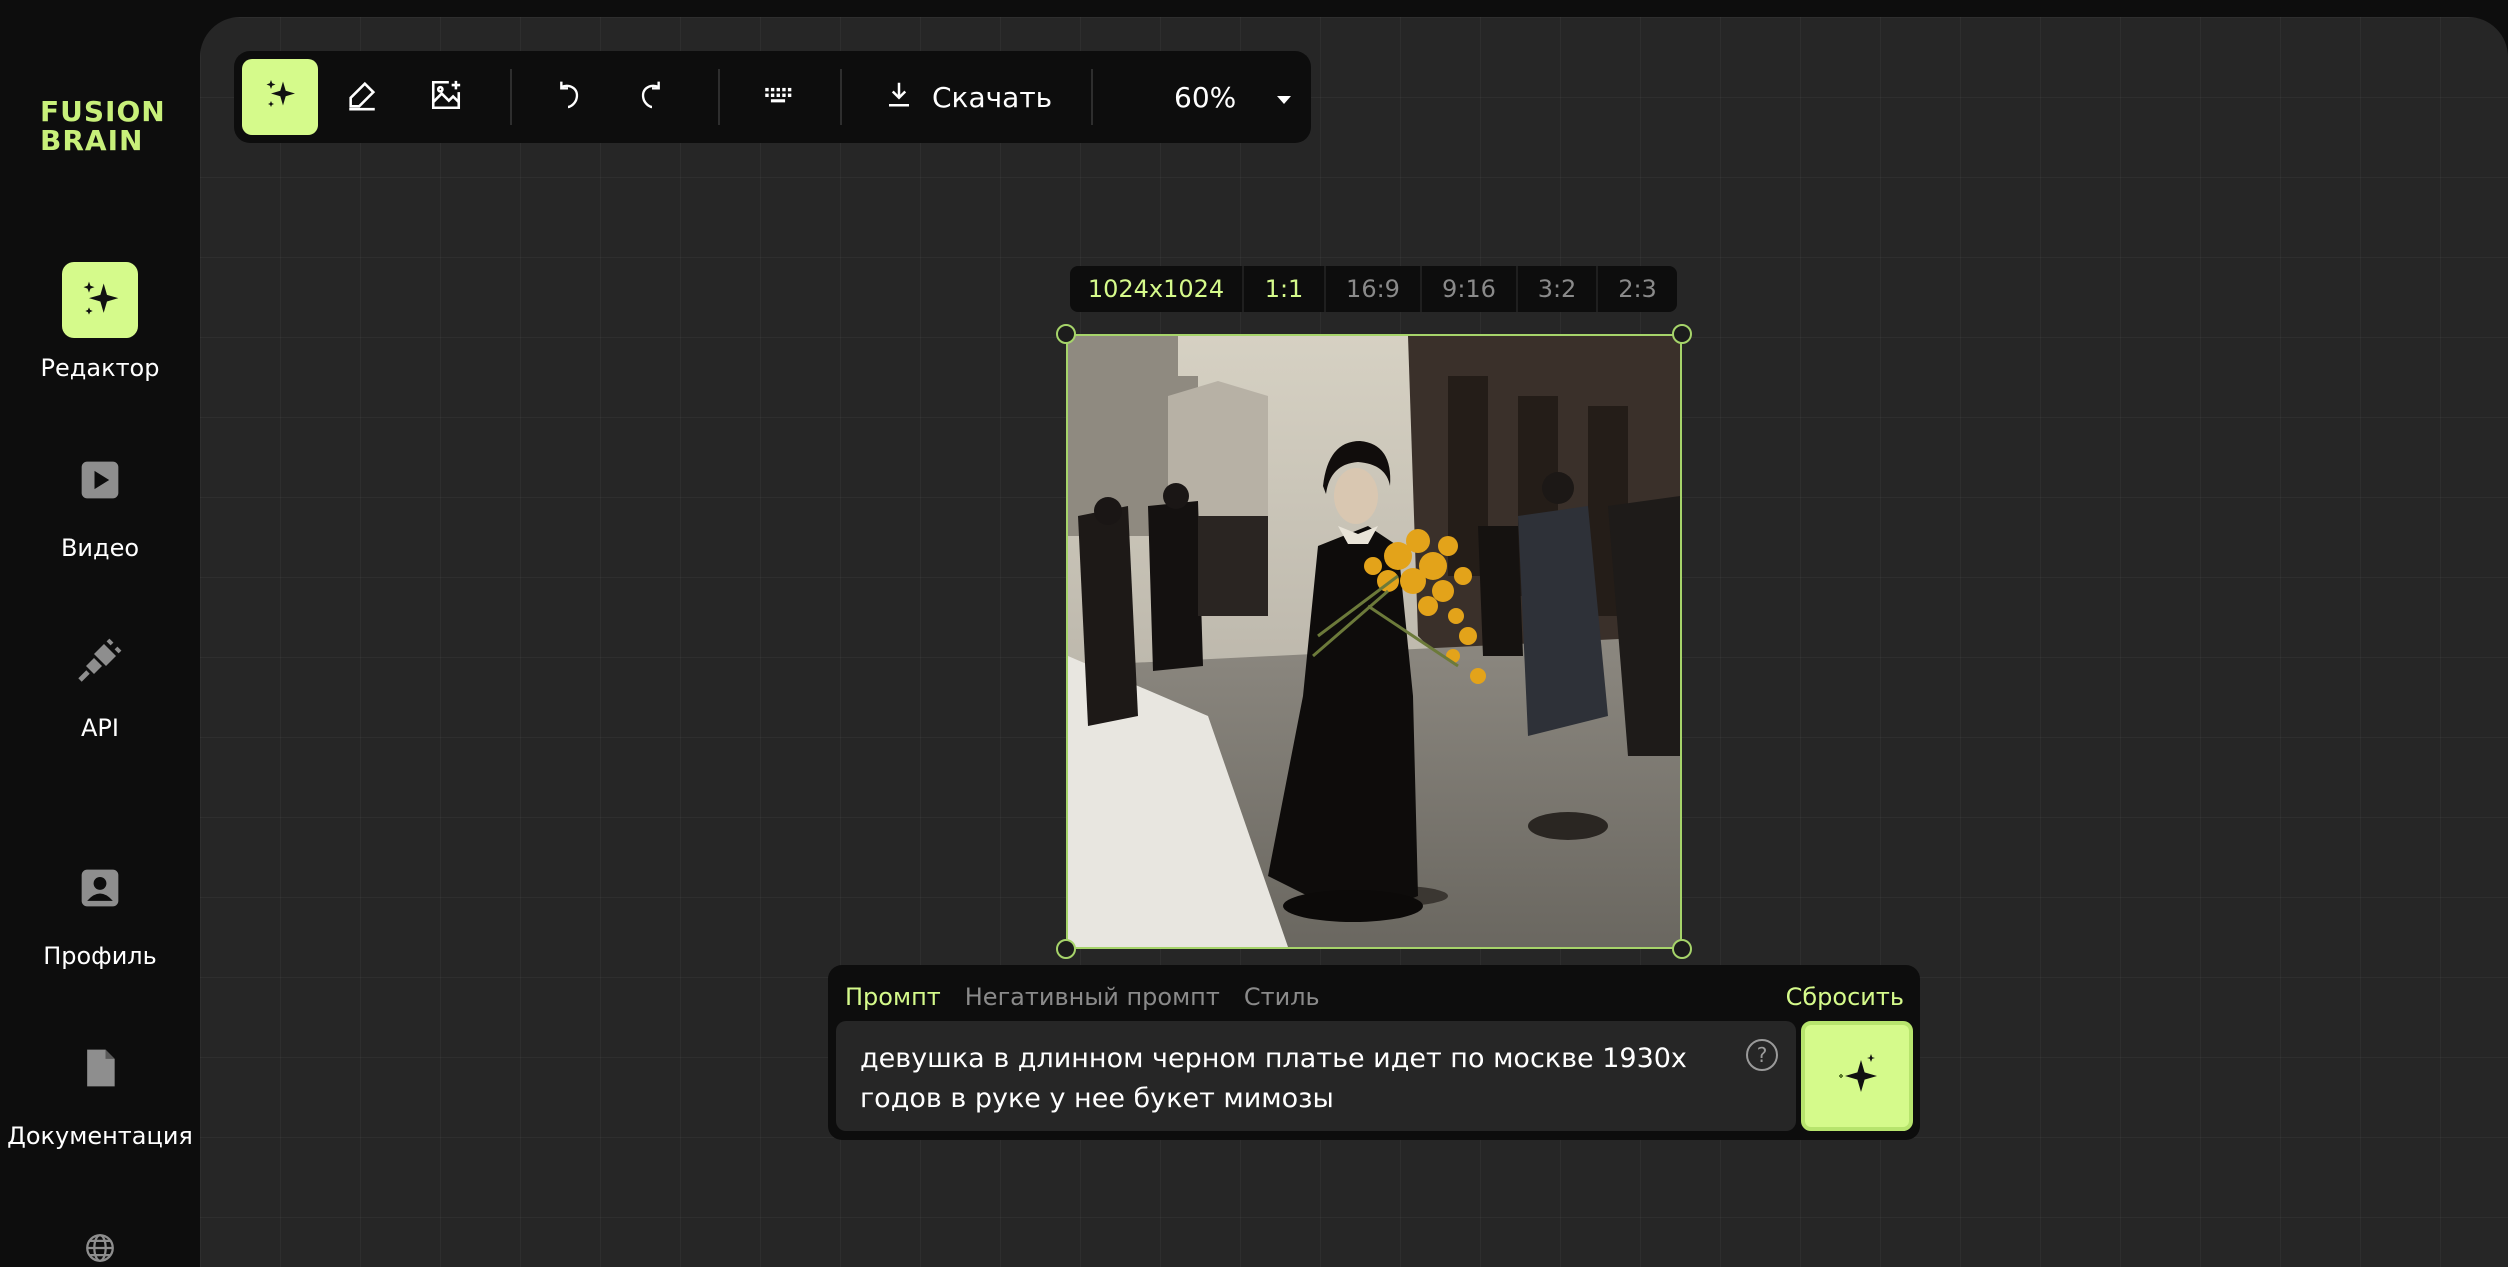  I want to click on shortcuts-button, so click(778, 97).